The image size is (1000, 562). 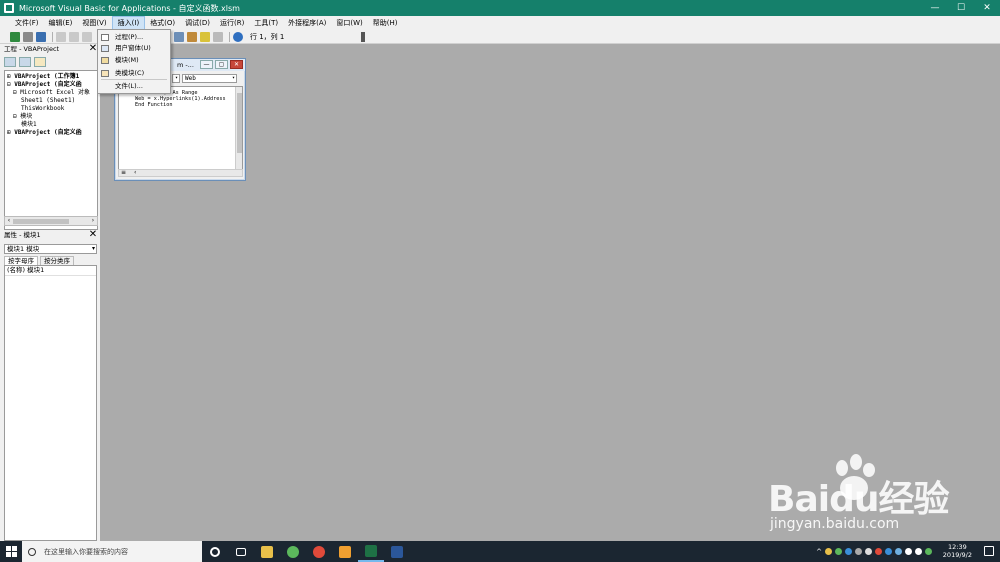 What do you see at coordinates (935, 8) in the screenshot?
I see `minimize-button: —` at bounding box center [935, 8].